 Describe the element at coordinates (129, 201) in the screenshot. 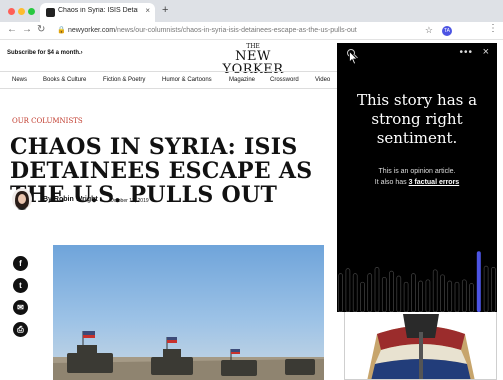

I see `publish-date: October 13, 2019` at that location.